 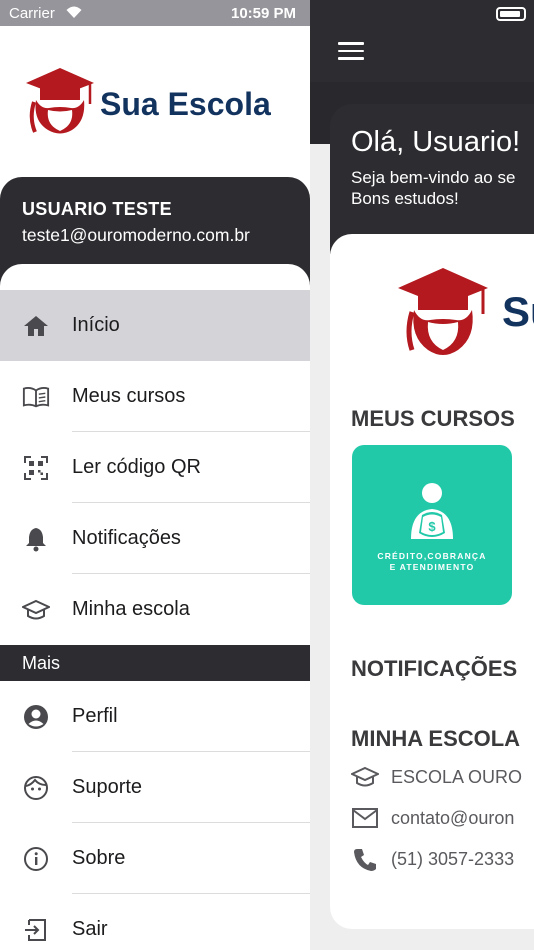 I want to click on drawer-item-label: Sair, so click(x=90, y=929).